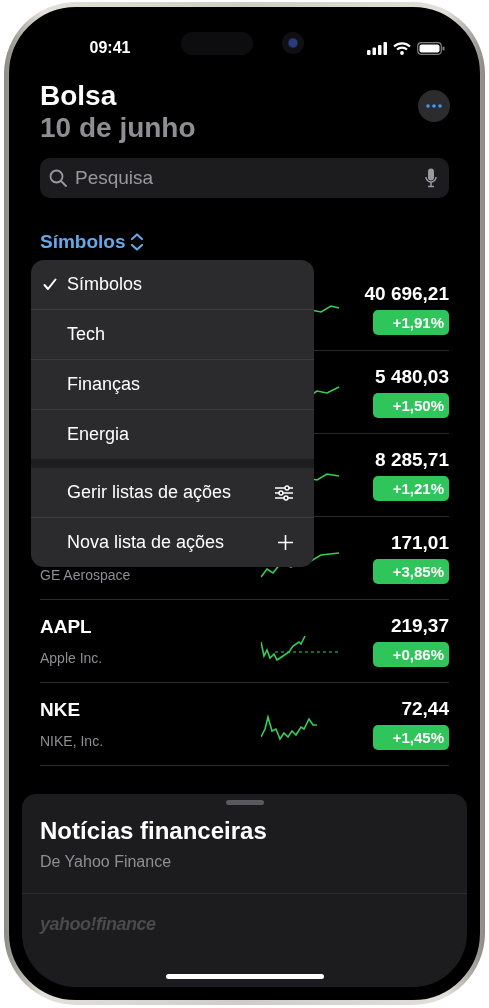 The width and height of the screenshot is (489, 1008). I want to click on stock-price: 219,37, so click(419, 626).